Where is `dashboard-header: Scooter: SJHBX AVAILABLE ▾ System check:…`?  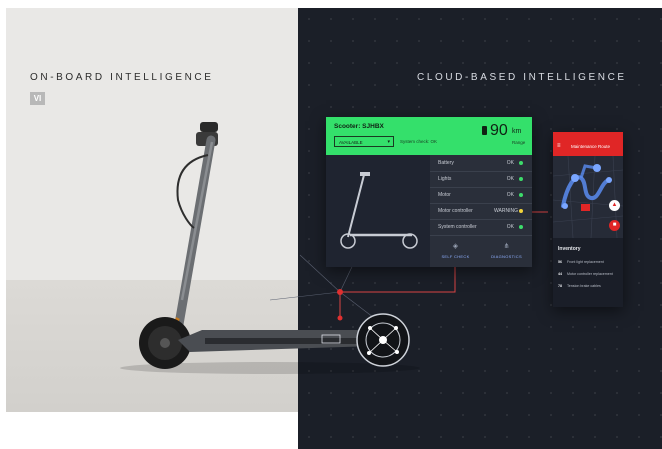 dashboard-header: Scooter: SJHBX AVAILABLE ▾ System check:… is located at coordinates (429, 136).